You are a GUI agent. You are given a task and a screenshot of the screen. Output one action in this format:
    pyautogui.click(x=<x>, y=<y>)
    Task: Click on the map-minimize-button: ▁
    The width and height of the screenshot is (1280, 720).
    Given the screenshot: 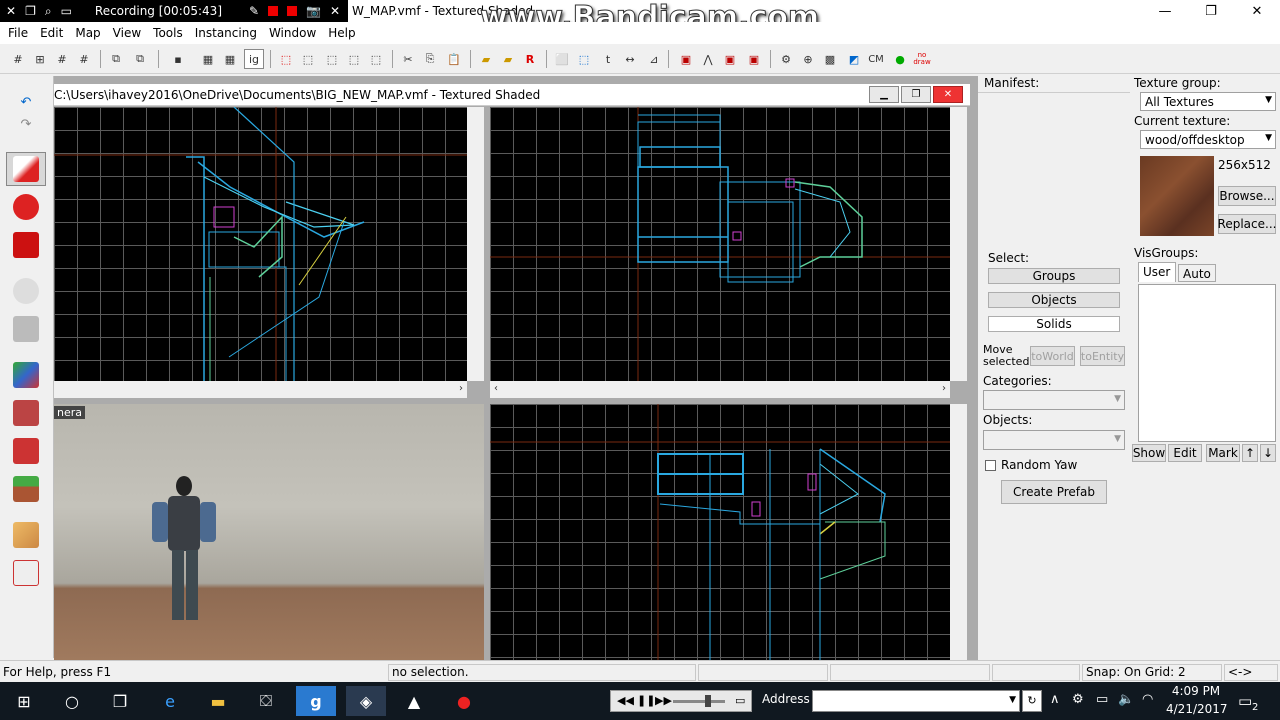 What is the action you would take?
    pyautogui.click(x=884, y=94)
    